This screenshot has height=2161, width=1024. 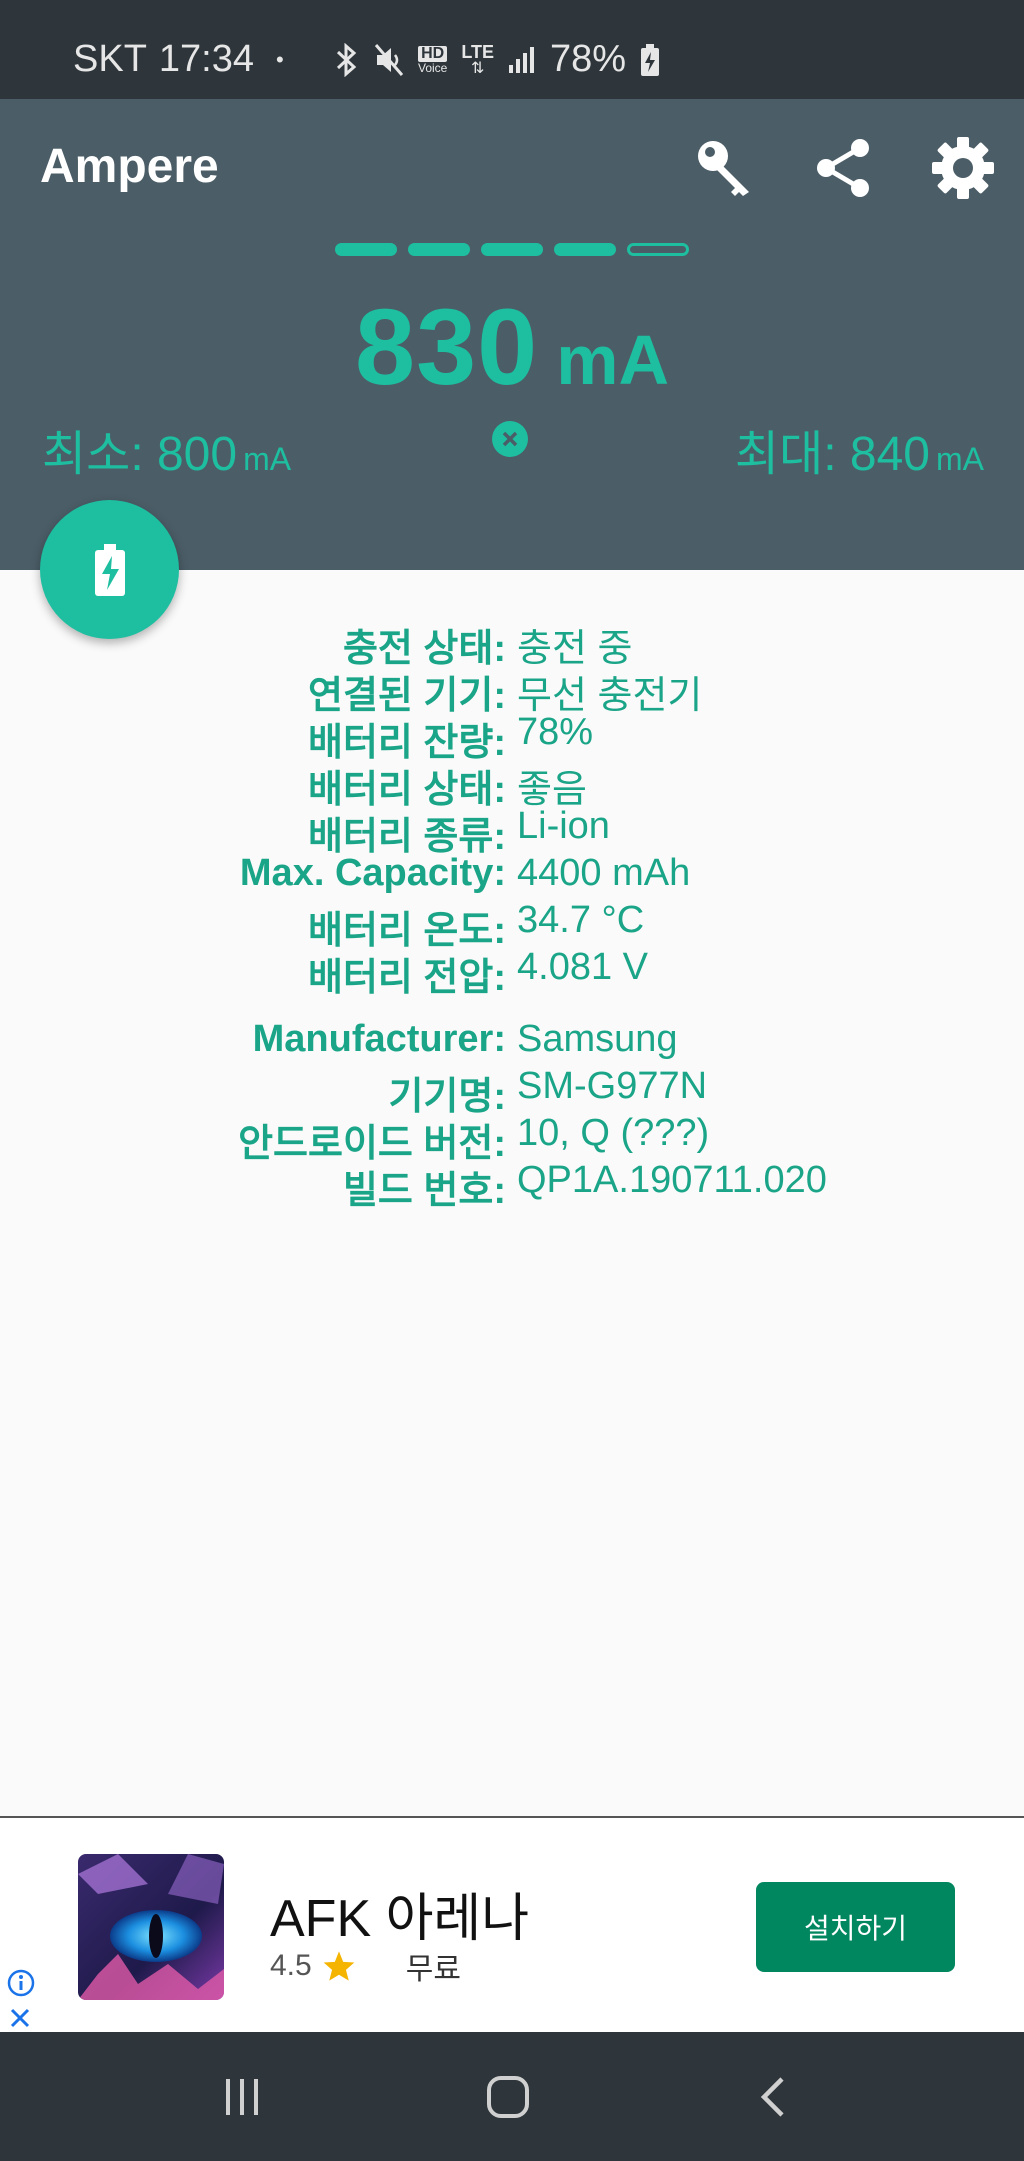 What do you see at coordinates (512, 737) in the screenshot?
I see `info-row: 배터리 잔량: 78%` at bounding box center [512, 737].